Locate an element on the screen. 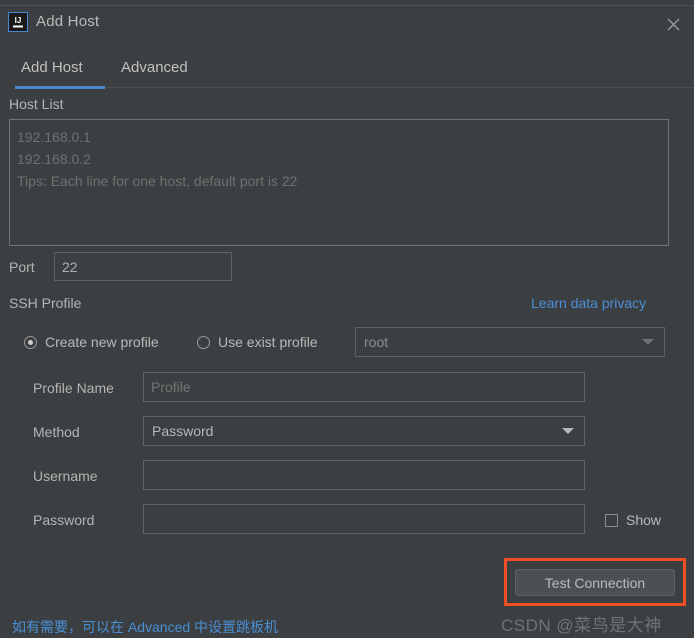  tab-add-host: Add Host is located at coordinates (52, 67).